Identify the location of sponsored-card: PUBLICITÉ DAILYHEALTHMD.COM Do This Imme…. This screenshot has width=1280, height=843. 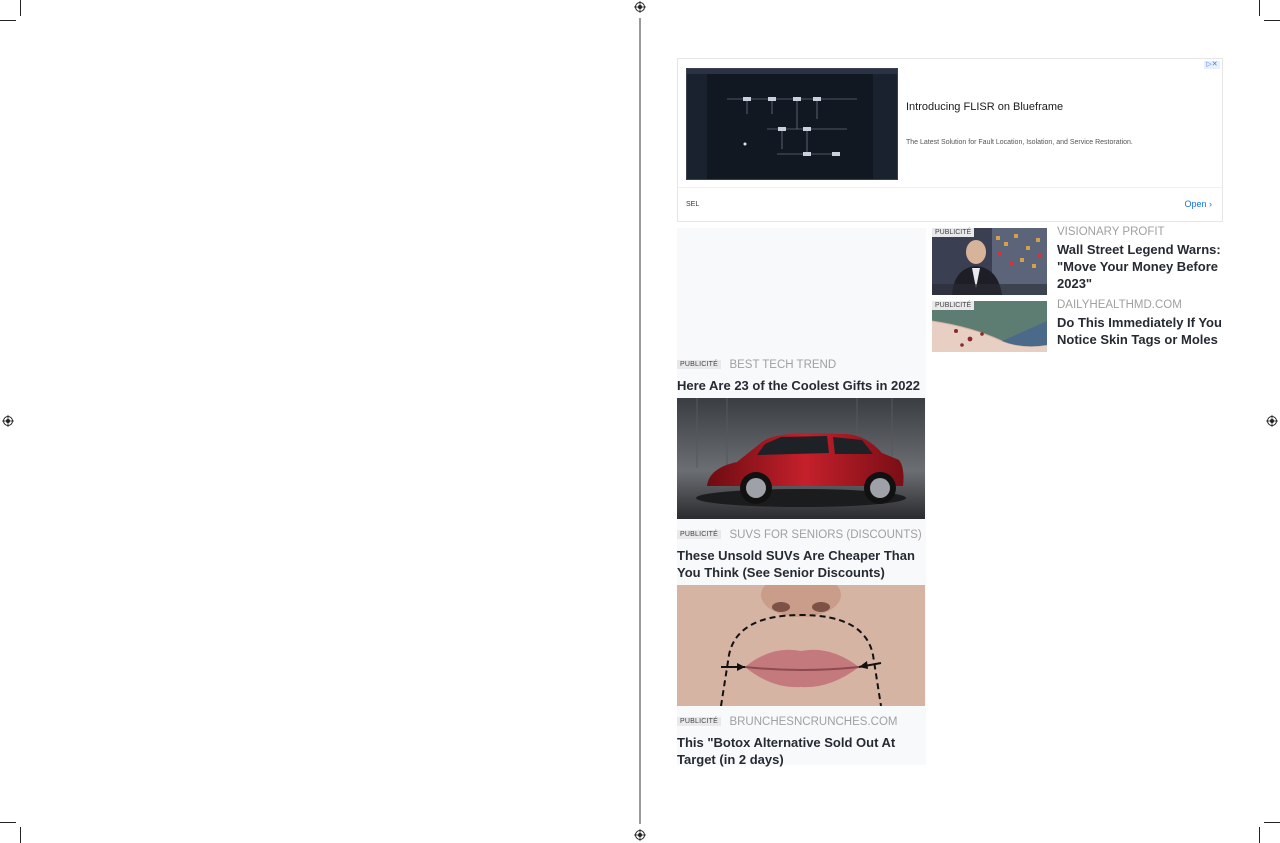
(1080, 326).